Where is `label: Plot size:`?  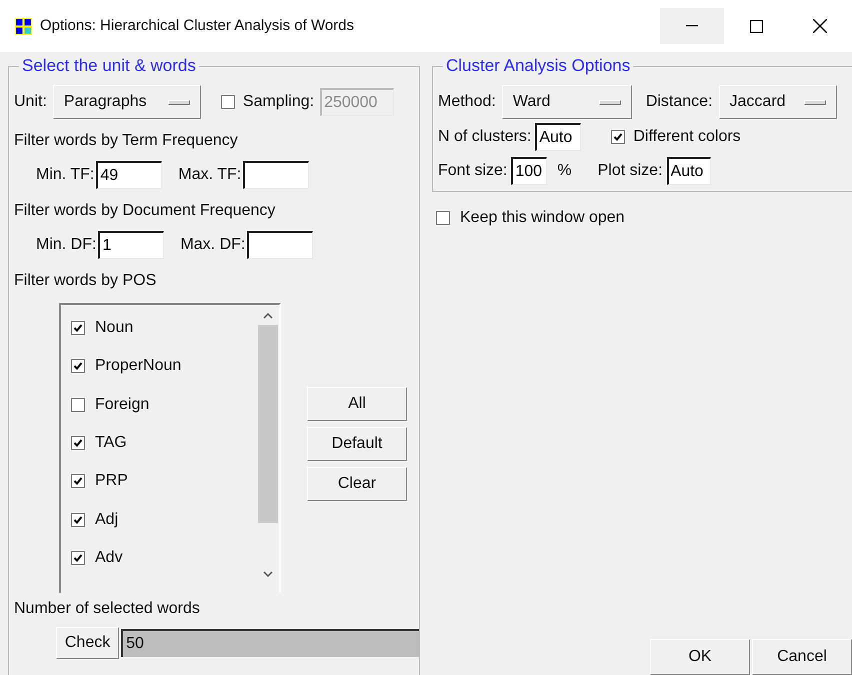 label: Plot size: is located at coordinates (630, 171).